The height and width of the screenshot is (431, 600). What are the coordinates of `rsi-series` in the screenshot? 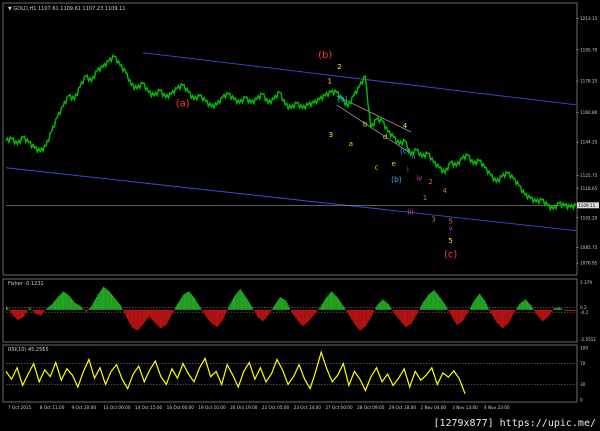 It's located at (235, 372).